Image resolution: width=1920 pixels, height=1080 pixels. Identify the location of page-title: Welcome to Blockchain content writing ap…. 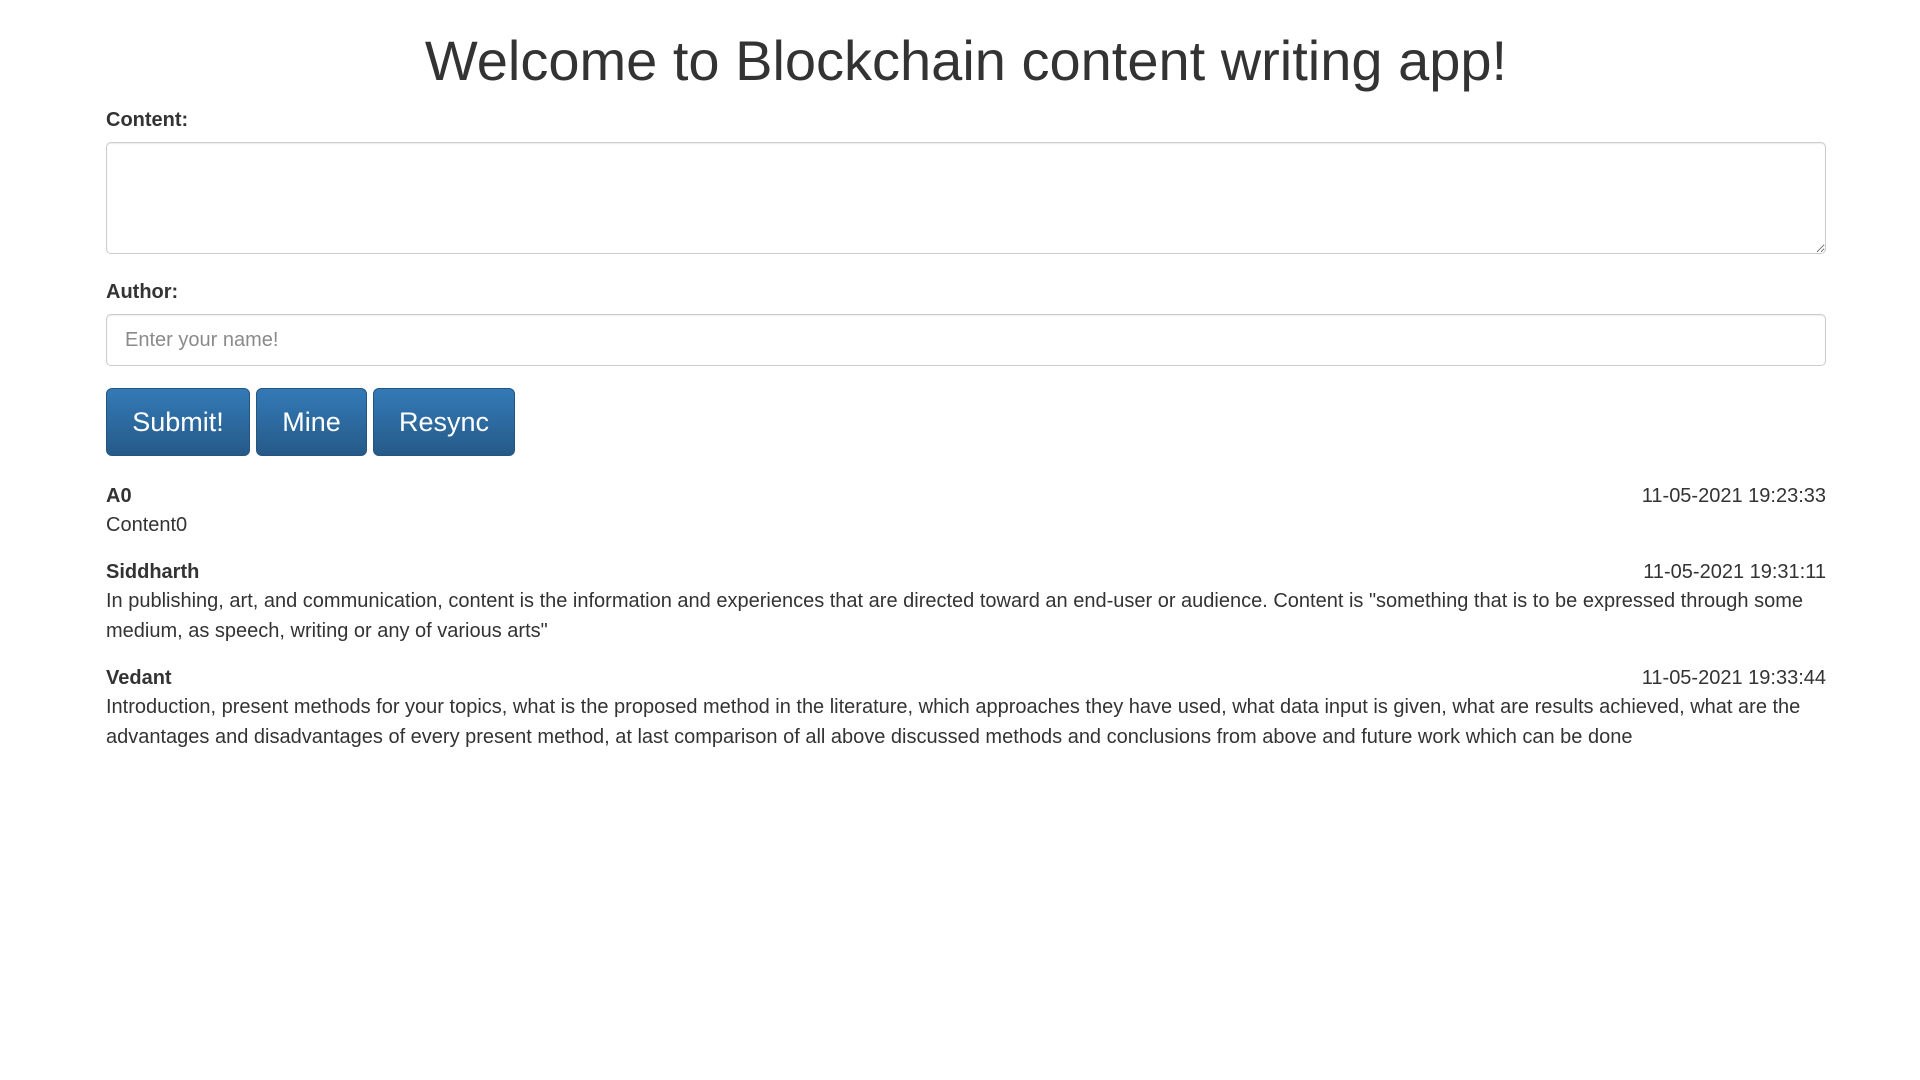
(966, 60).